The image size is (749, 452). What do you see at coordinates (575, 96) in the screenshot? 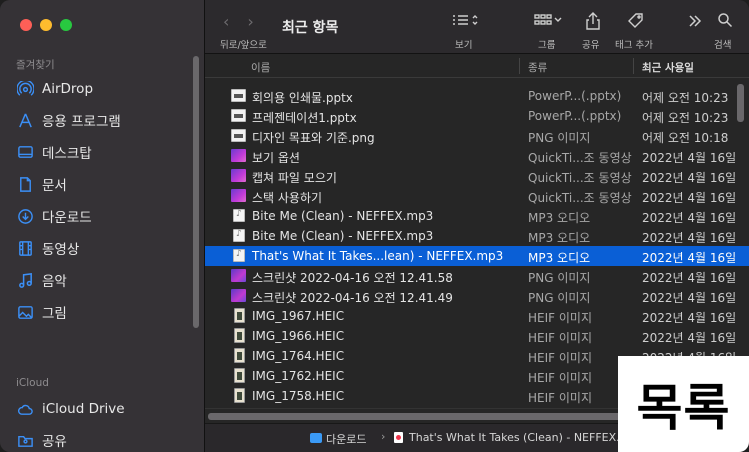
I see `file-kind: PowerP...(.pptx)` at bounding box center [575, 96].